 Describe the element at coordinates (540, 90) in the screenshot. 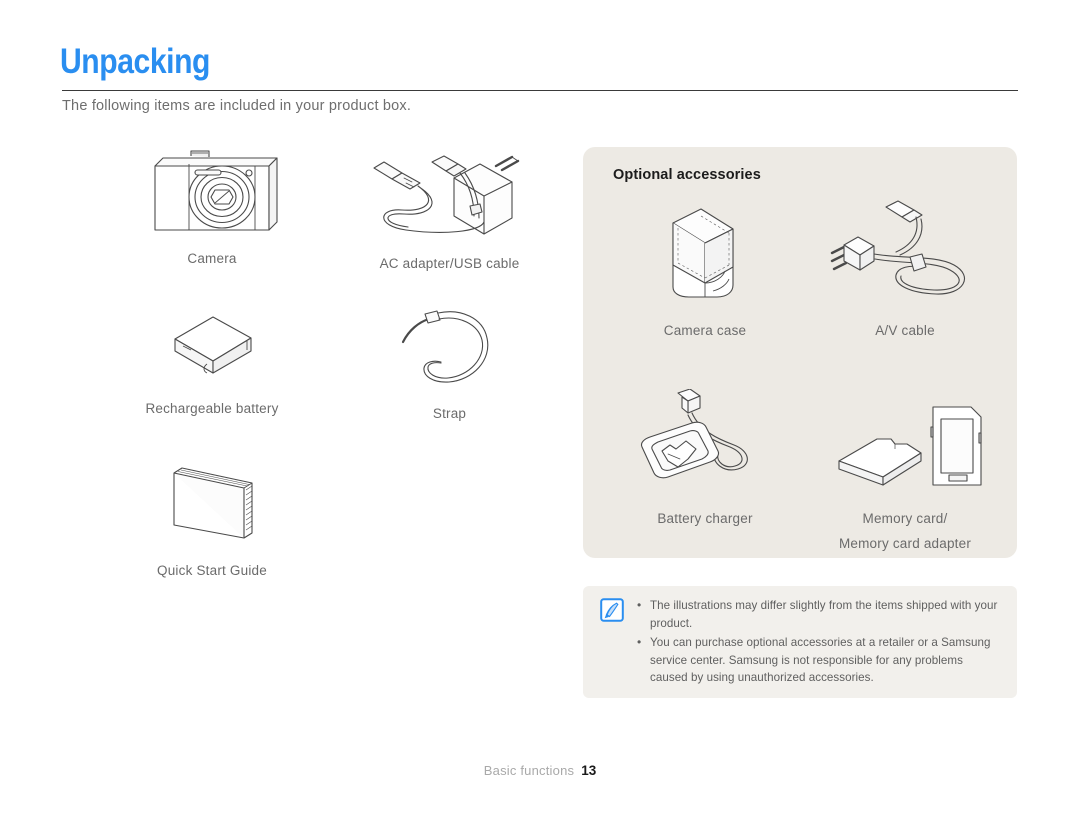

I see `title-divider` at that location.